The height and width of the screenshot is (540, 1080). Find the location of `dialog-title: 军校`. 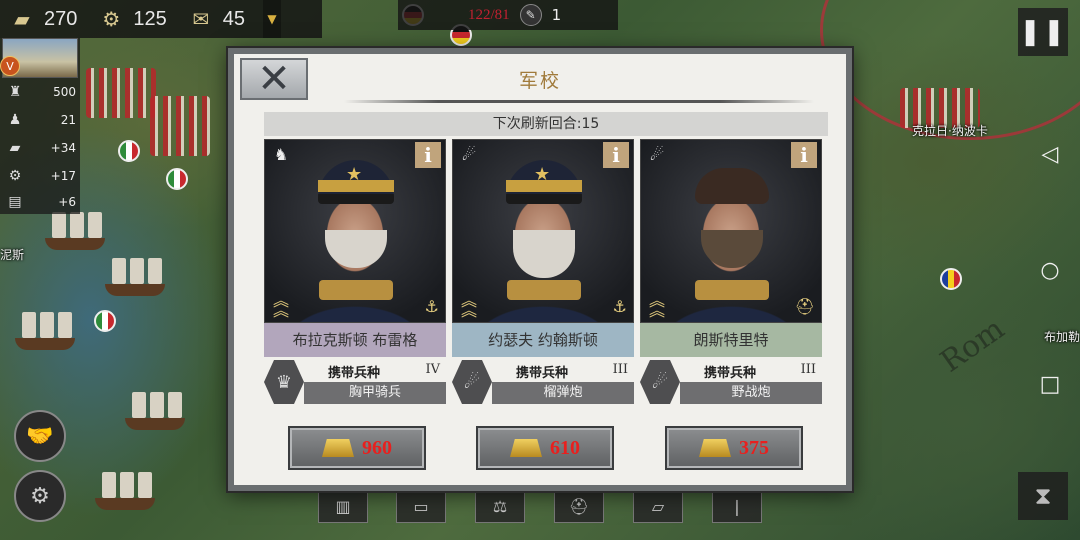

dialog-title: 军校 is located at coordinates (539, 81).